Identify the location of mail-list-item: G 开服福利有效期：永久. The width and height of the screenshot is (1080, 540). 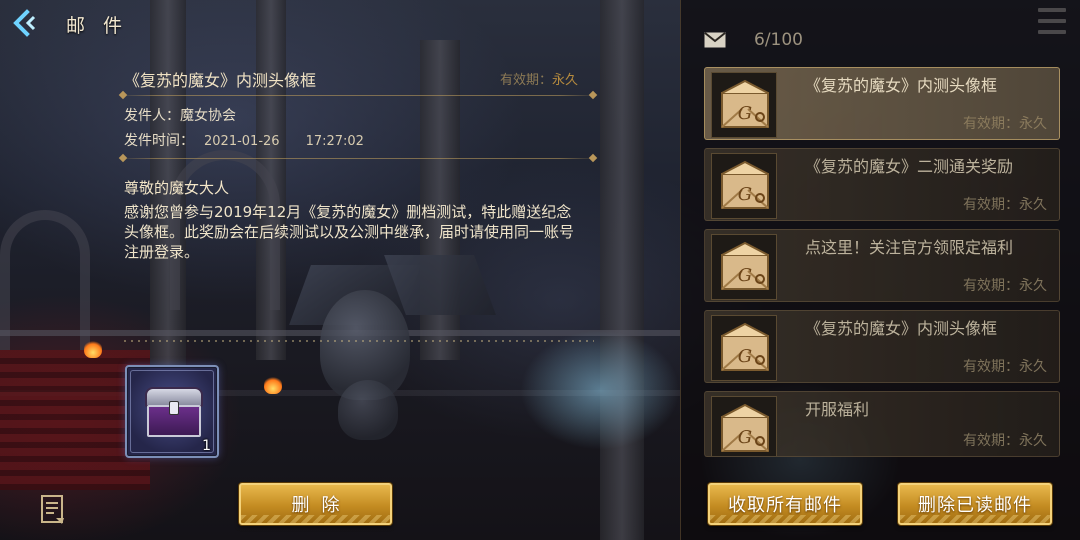
(882, 424).